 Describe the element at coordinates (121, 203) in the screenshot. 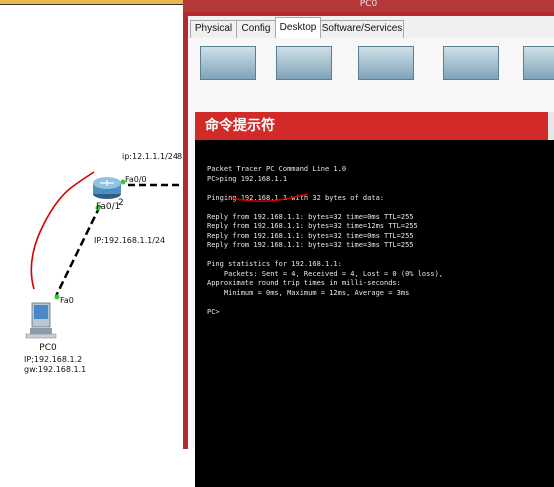

I see `router-suffix-label: 2` at that location.